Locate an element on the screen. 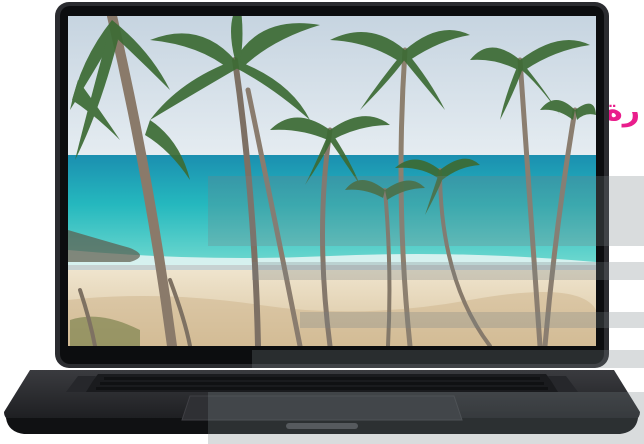  keyboard is located at coordinates (322, 383).